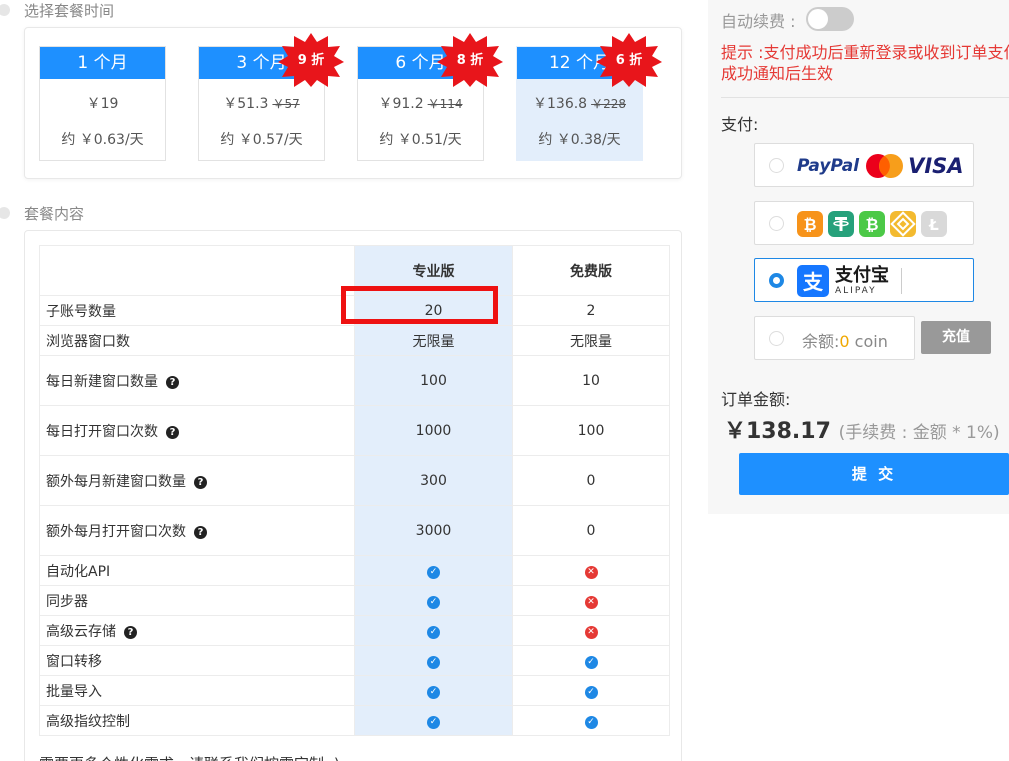 The height and width of the screenshot is (761, 1009). What do you see at coordinates (865, 97) in the screenshot?
I see `divider` at bounding box center [865, 97].